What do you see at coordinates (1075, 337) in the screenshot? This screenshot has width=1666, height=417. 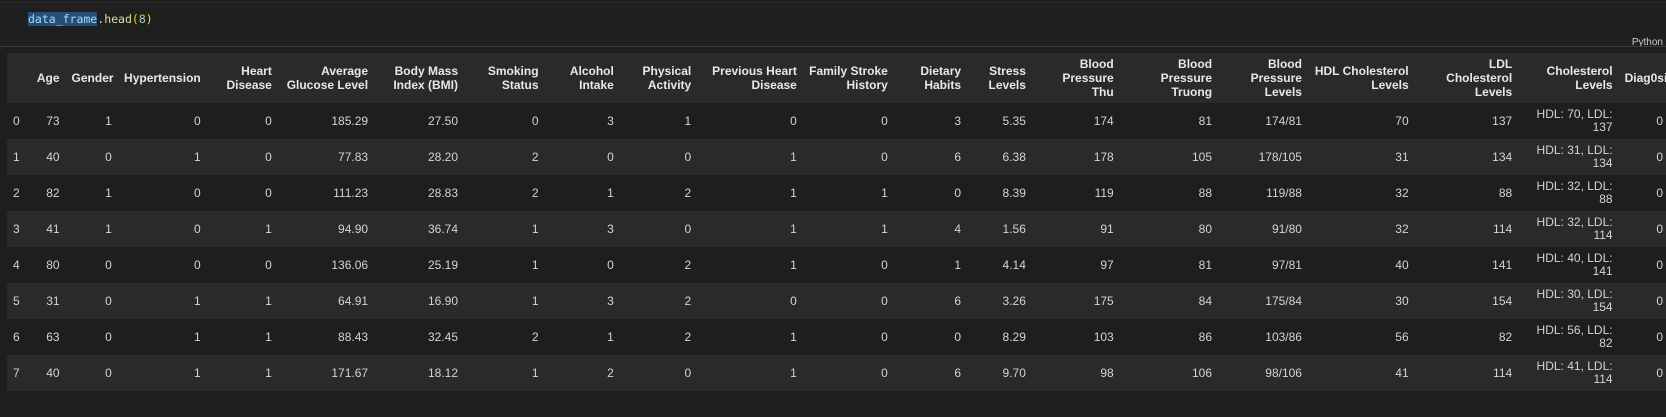 I see `table-cell: 103` at bounding box center [1075, 337].